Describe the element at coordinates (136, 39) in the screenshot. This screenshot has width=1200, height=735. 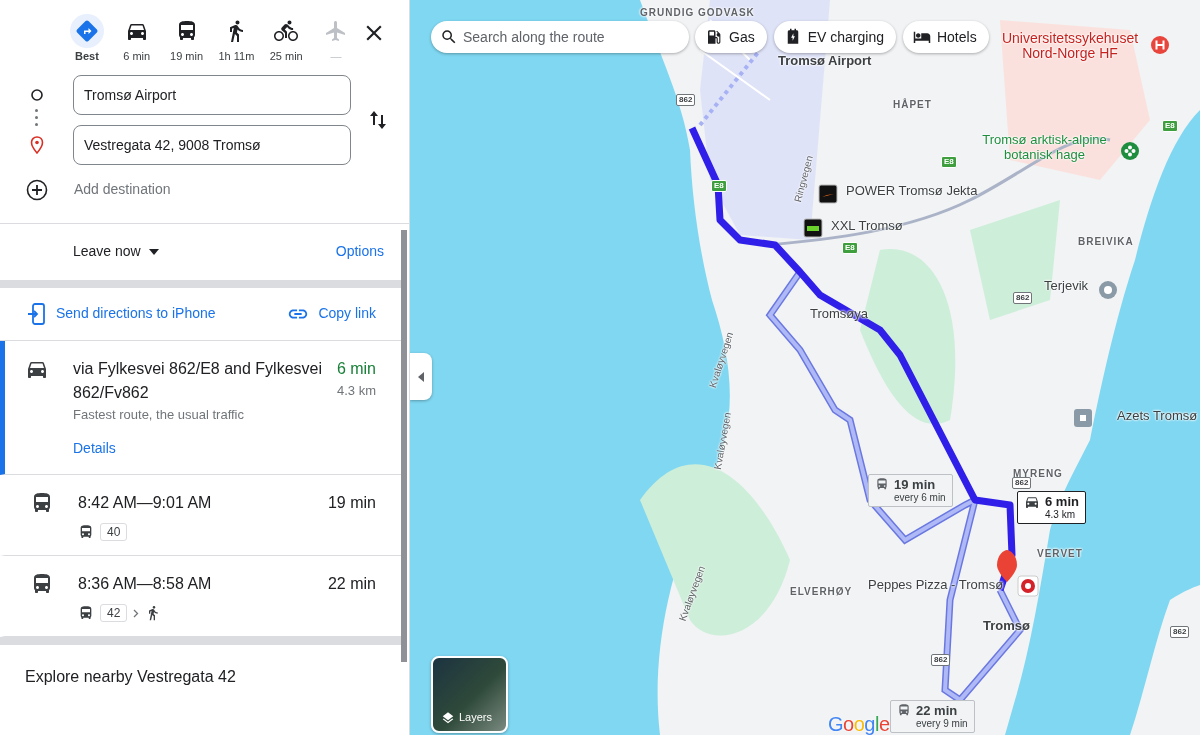
I see `travel-mode-tab: 6 min` at that location.